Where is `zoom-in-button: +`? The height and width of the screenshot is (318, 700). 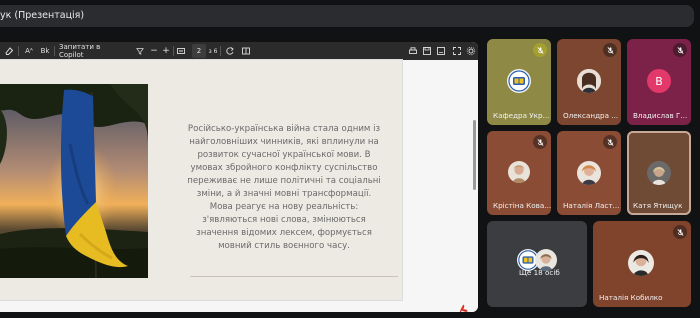
zoom-in-button: + is located at coordinates (166, 51).